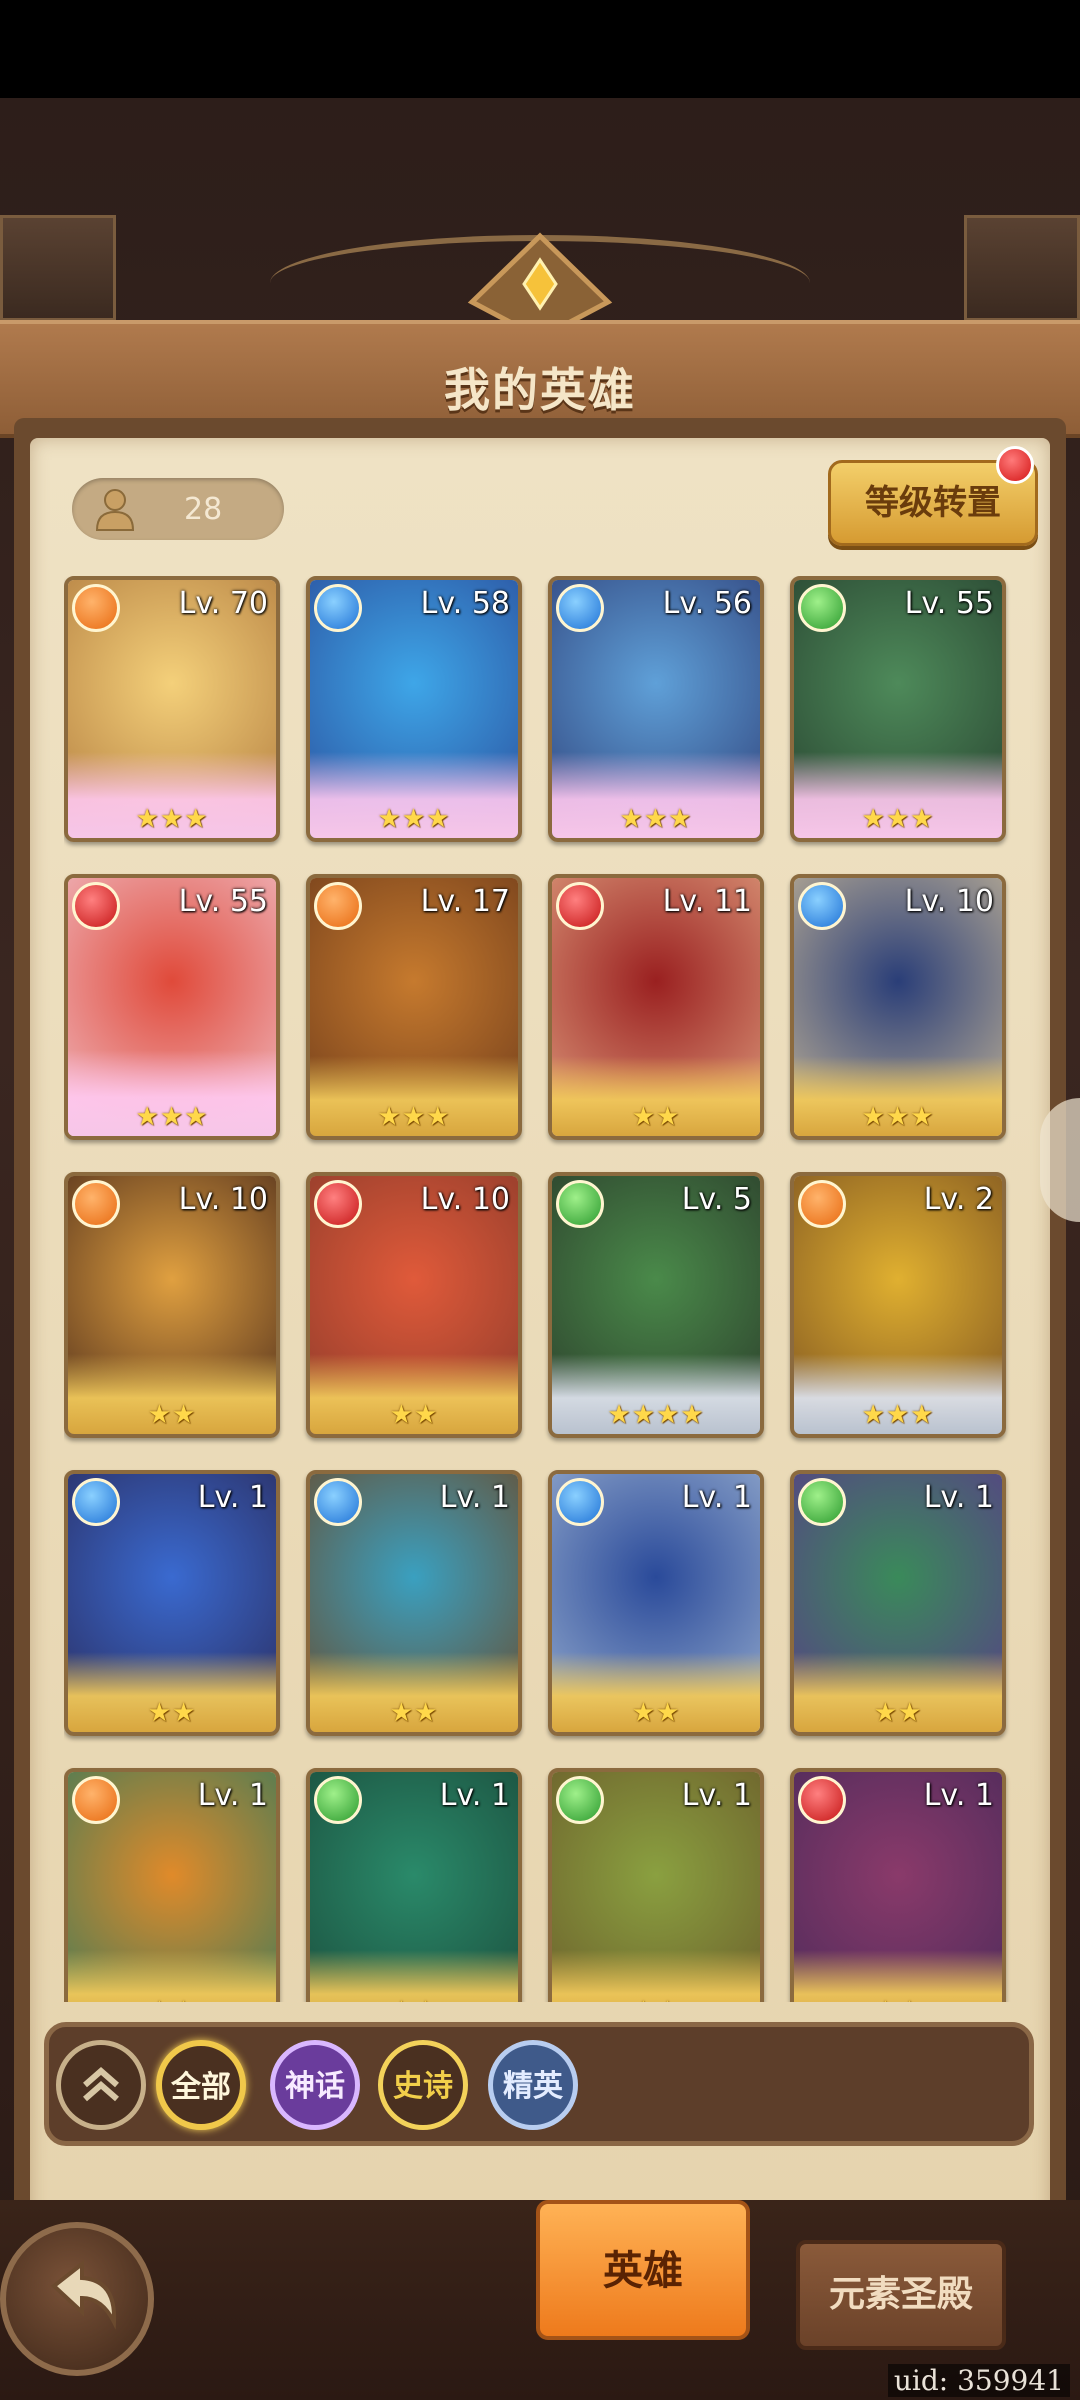  I want to click on hero-card: Lv. 17 ★★★, so click(414, 1007).